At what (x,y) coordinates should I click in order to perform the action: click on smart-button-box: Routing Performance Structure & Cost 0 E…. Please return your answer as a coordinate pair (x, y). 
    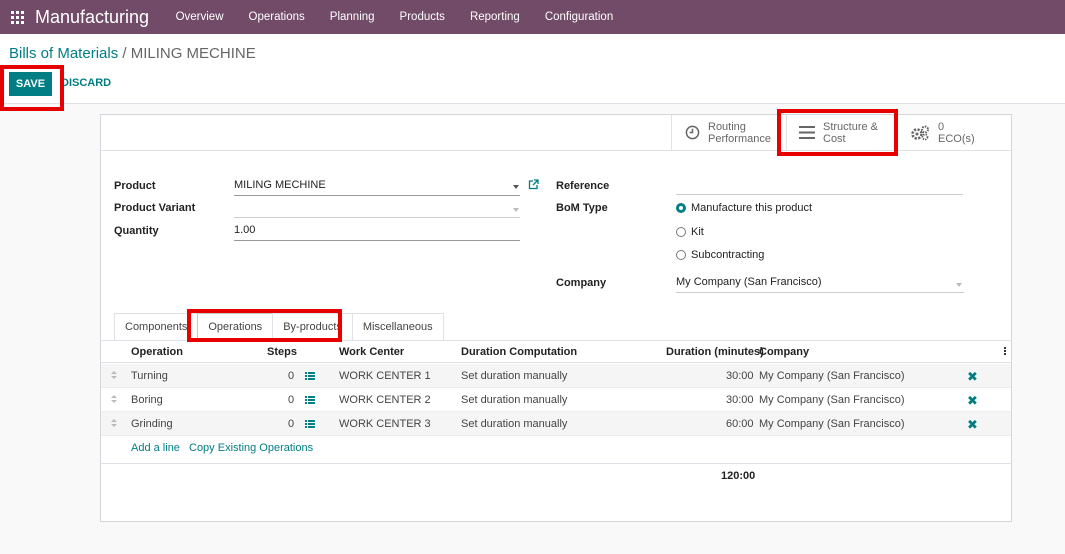
    Looking at the image, I should click on (556, 133).